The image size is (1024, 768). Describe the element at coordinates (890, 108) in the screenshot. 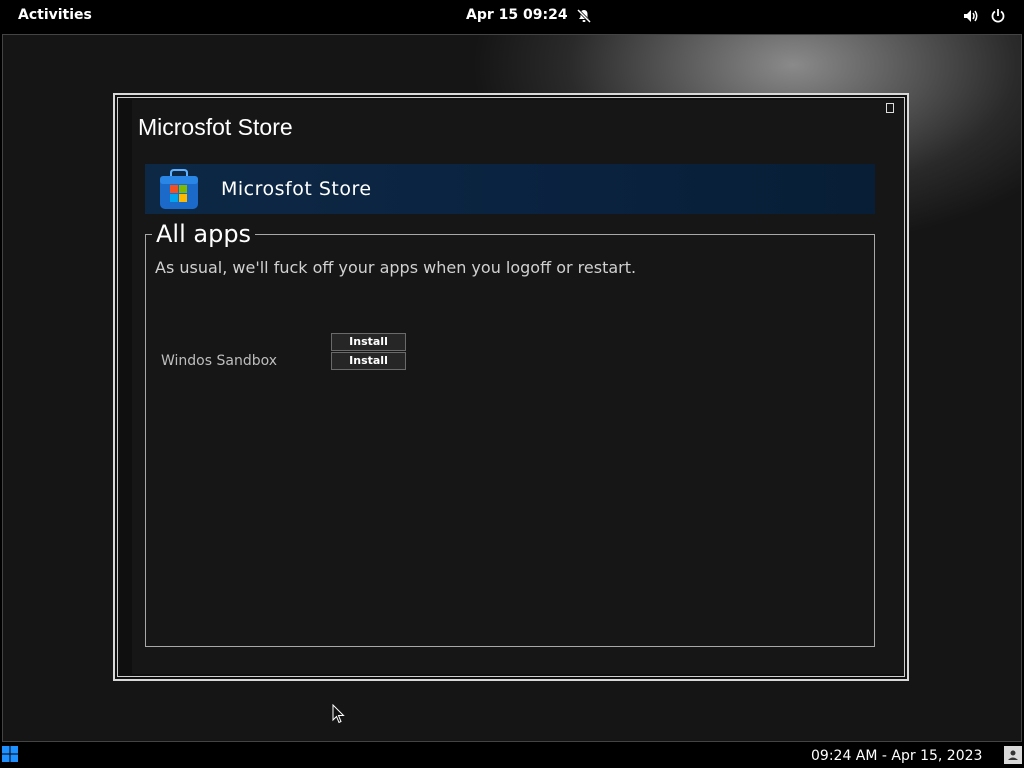

I see `close-icon` at that location.